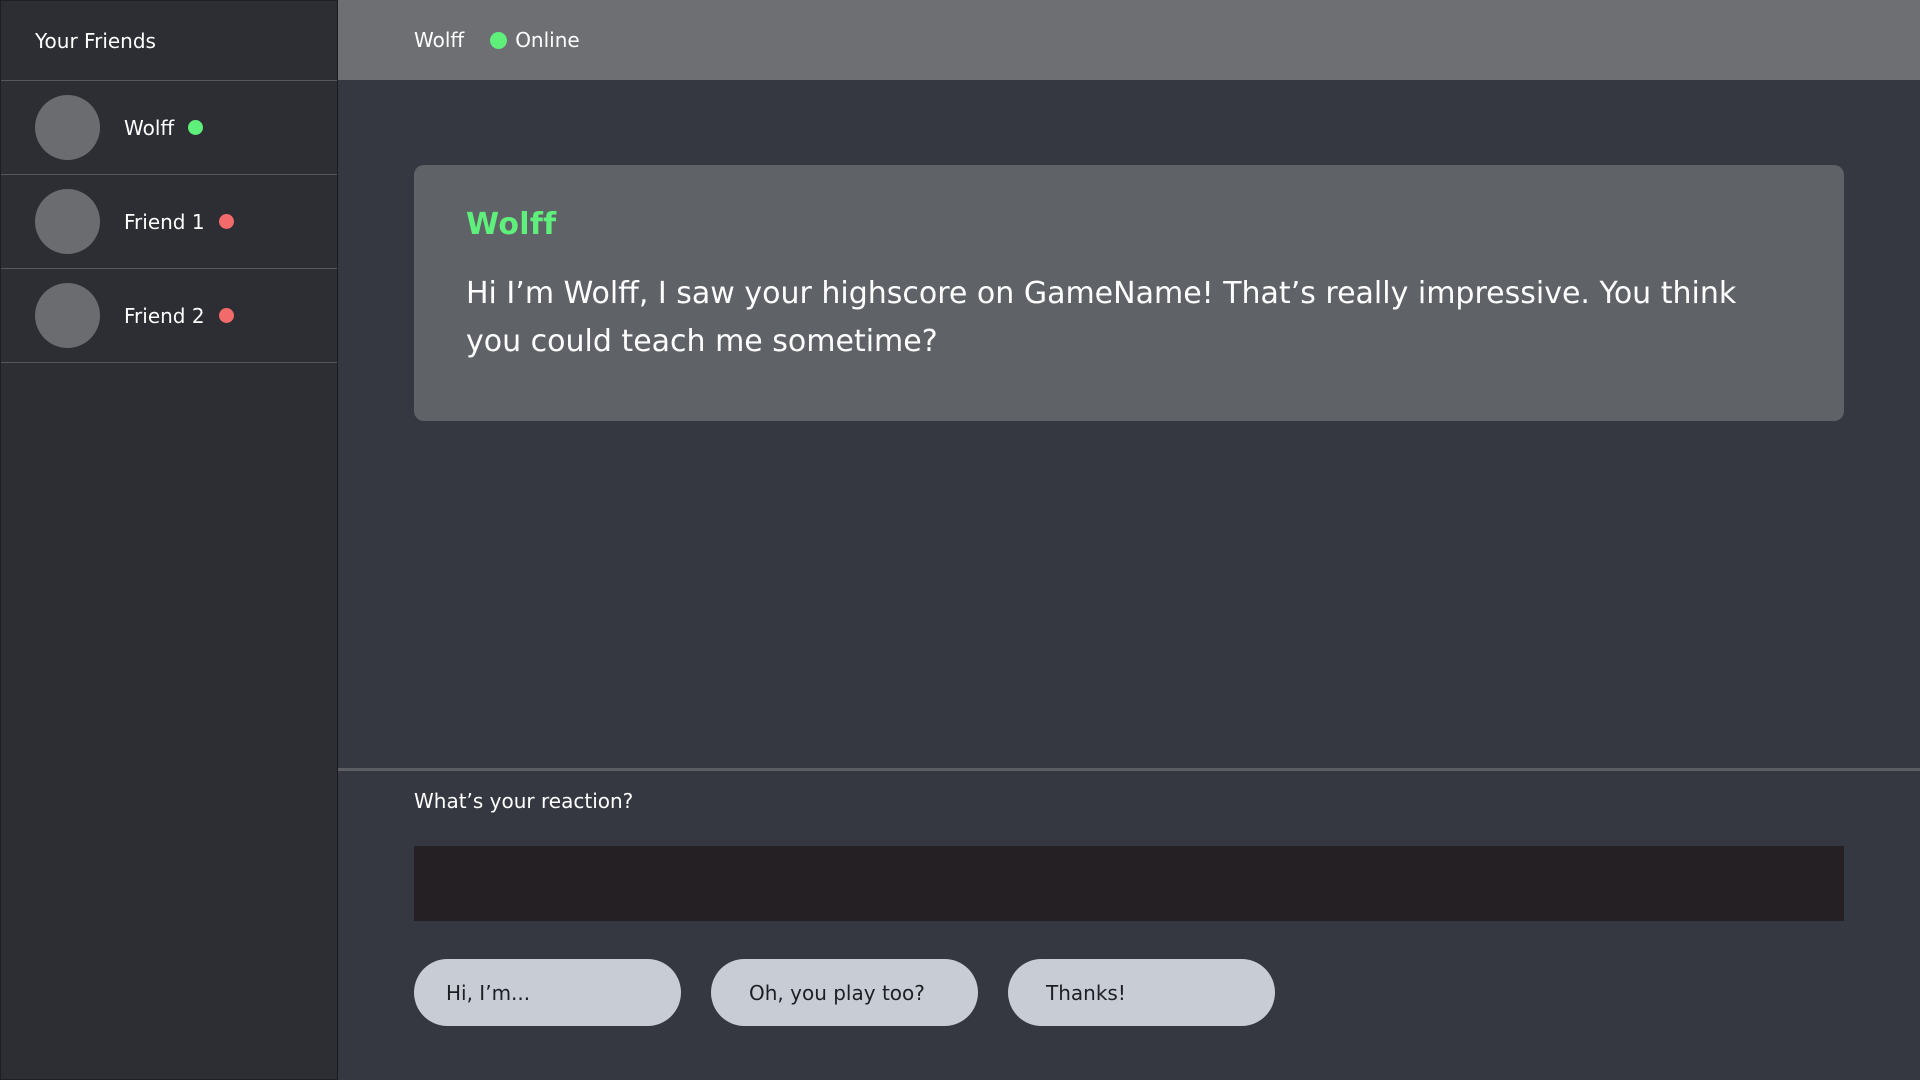  I want to click on reaction-prompt: What’s your reaction?, so click(524, 801).